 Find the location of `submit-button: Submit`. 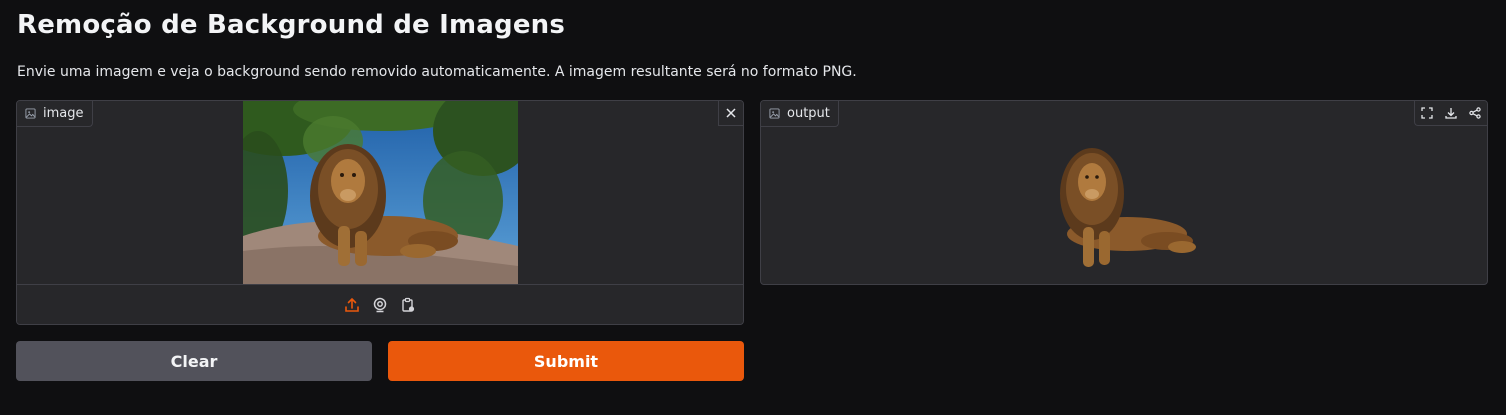

submit-button: Submit is located at coordinates (566, 361).